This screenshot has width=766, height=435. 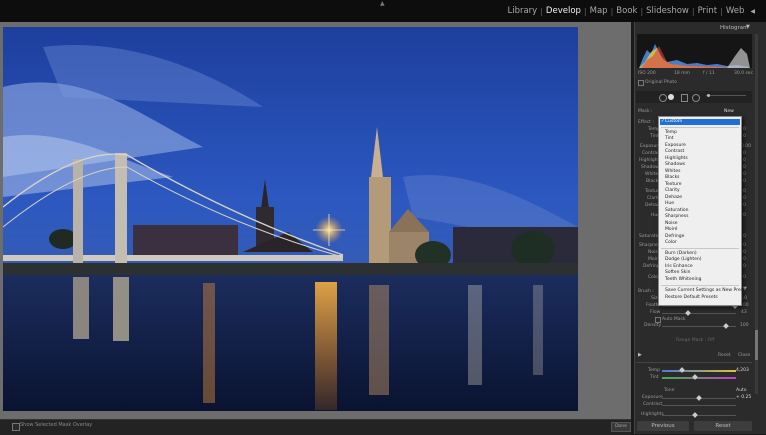 I want to click on dropdown-item-whites: Whites, so click(x=672, y=171).